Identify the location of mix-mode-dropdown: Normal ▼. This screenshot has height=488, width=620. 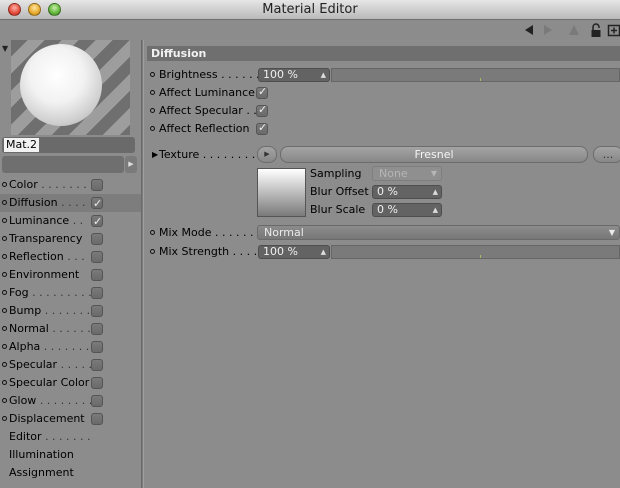
(438, 232).